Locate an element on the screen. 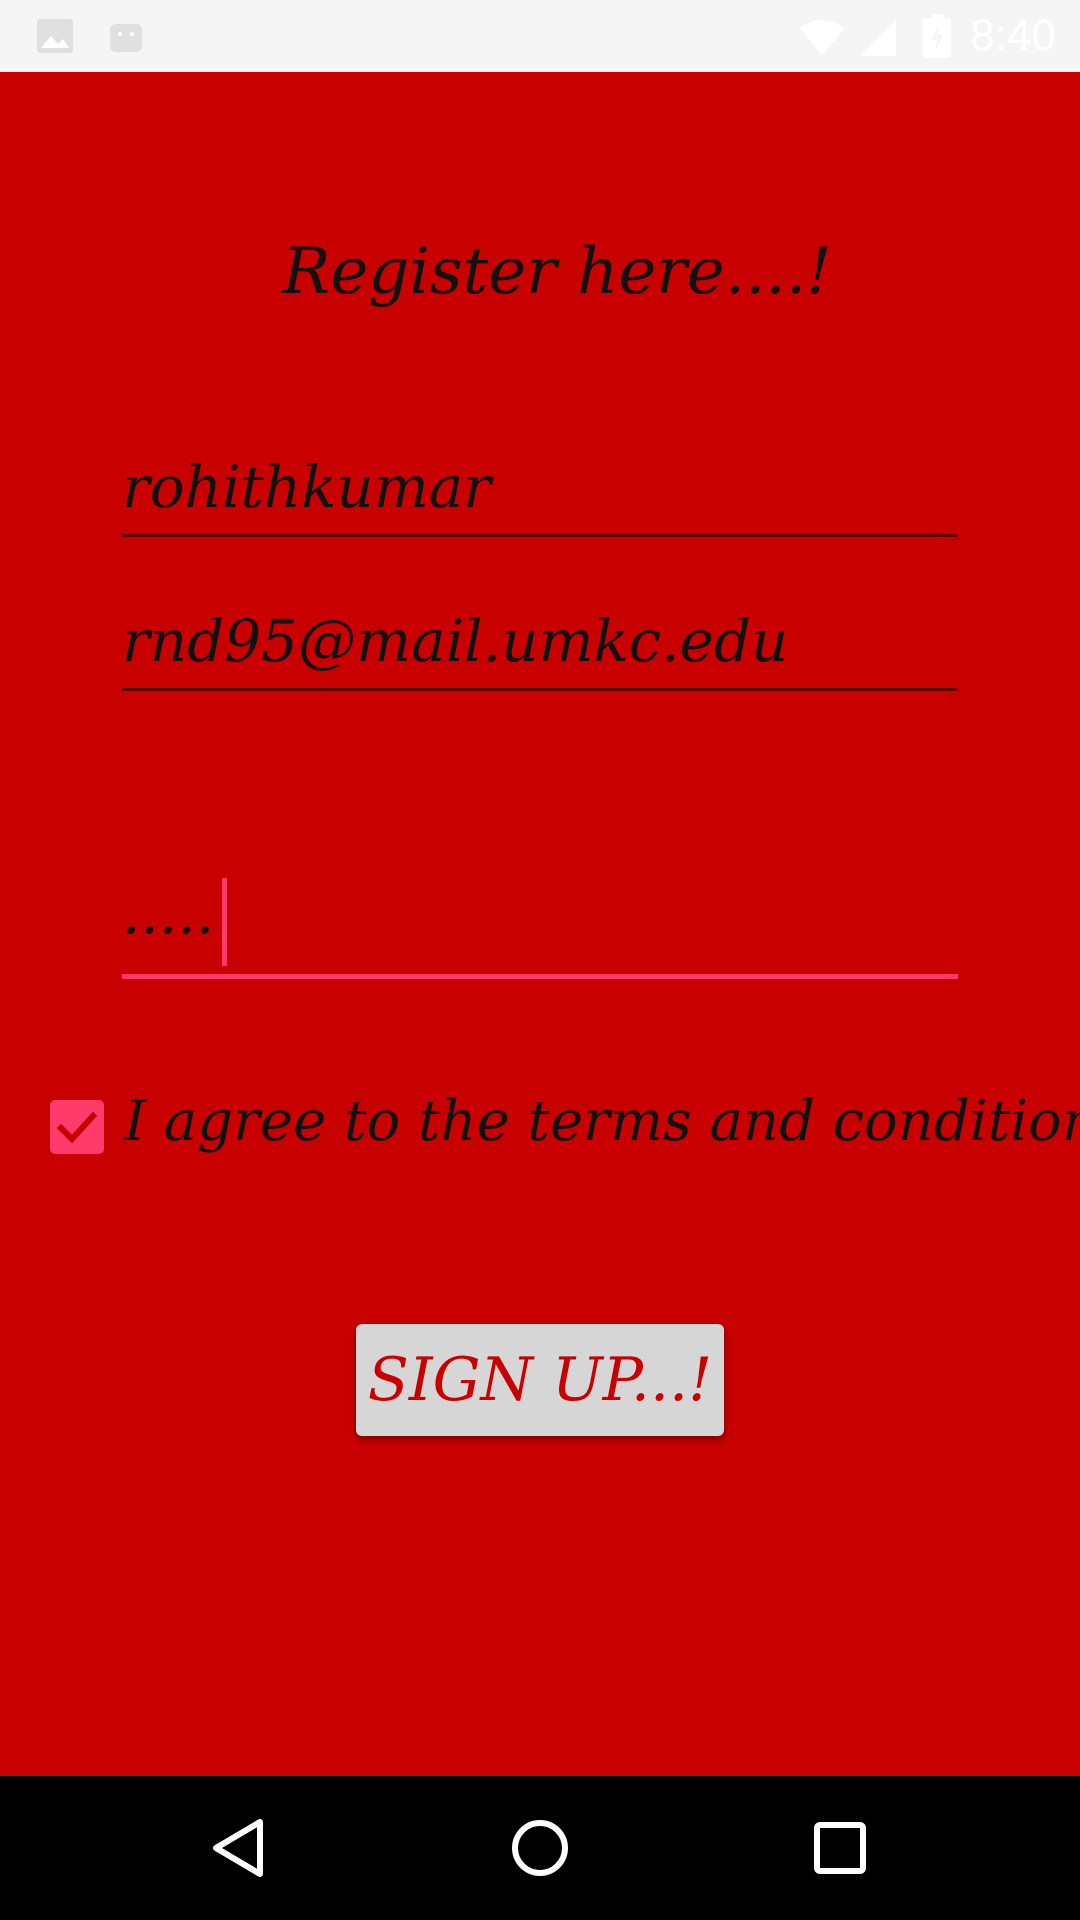  home-icon is located at coordinates (540, 1848).